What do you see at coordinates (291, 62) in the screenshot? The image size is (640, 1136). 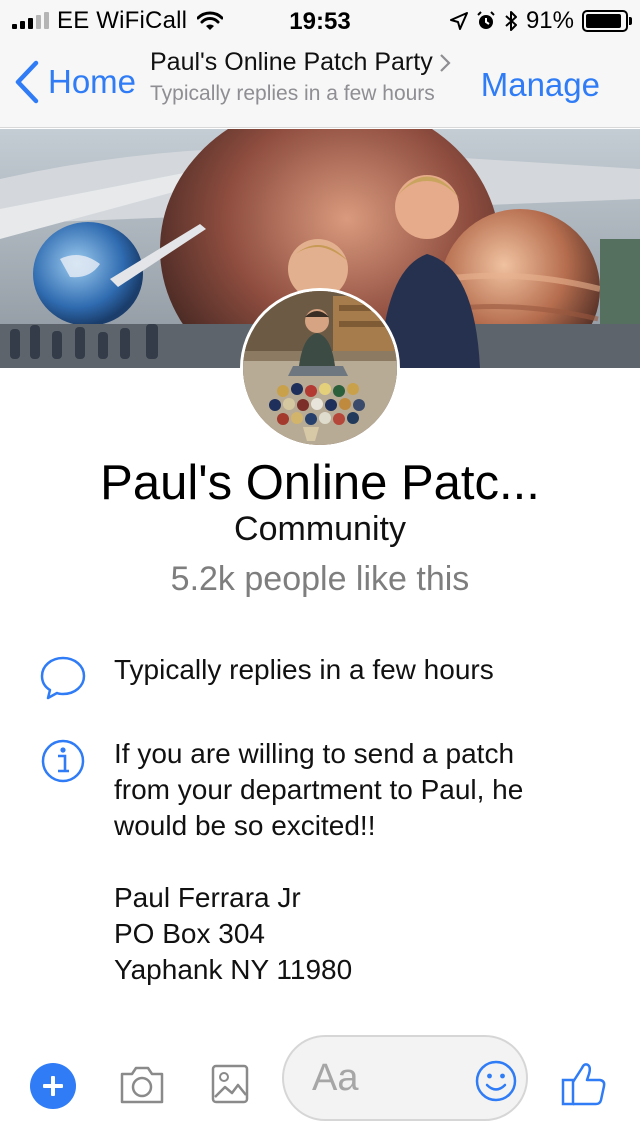 I see `nav-title: Paul's Online Patch Party` at bounding box center [291, 62].